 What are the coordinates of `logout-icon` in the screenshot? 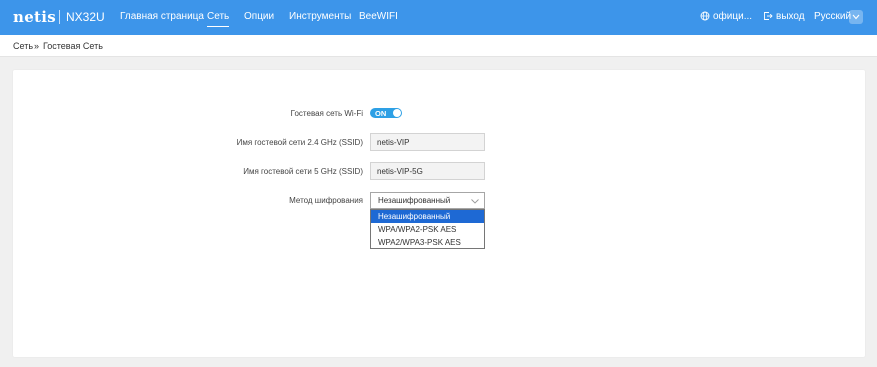 It's located at (768, 16).